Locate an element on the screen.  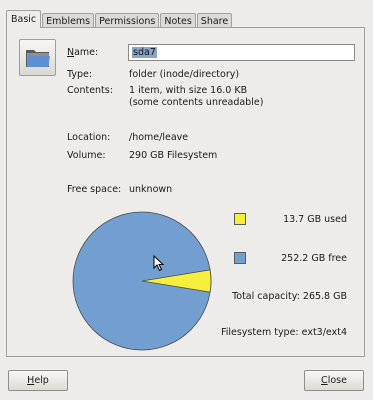
free-space-label: Free space: is located at coordinates (94, 189).